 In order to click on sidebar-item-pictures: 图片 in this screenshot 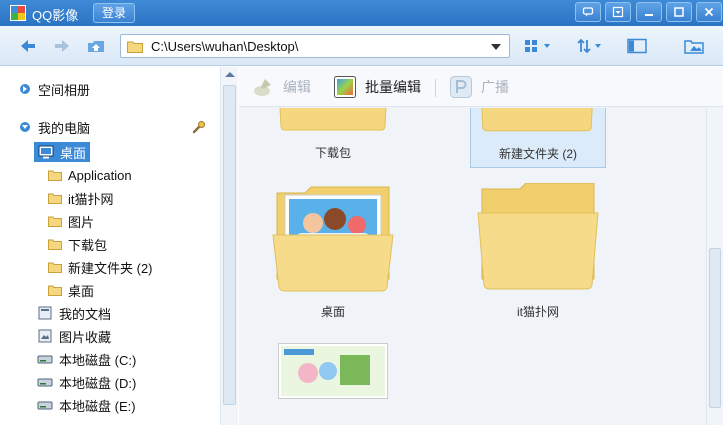, I will do `click(71, 221)`.